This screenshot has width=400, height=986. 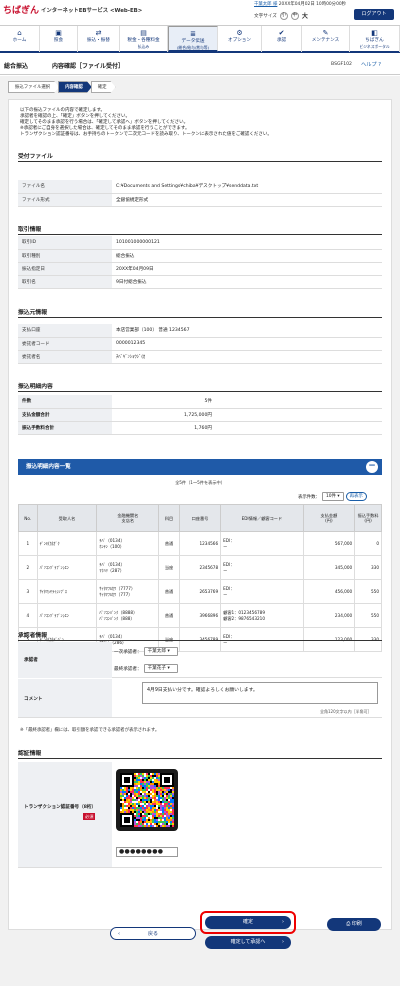 I want to click on logo-service: インターネットEBサービス <Web-EB>, so click(x=92, y=10).